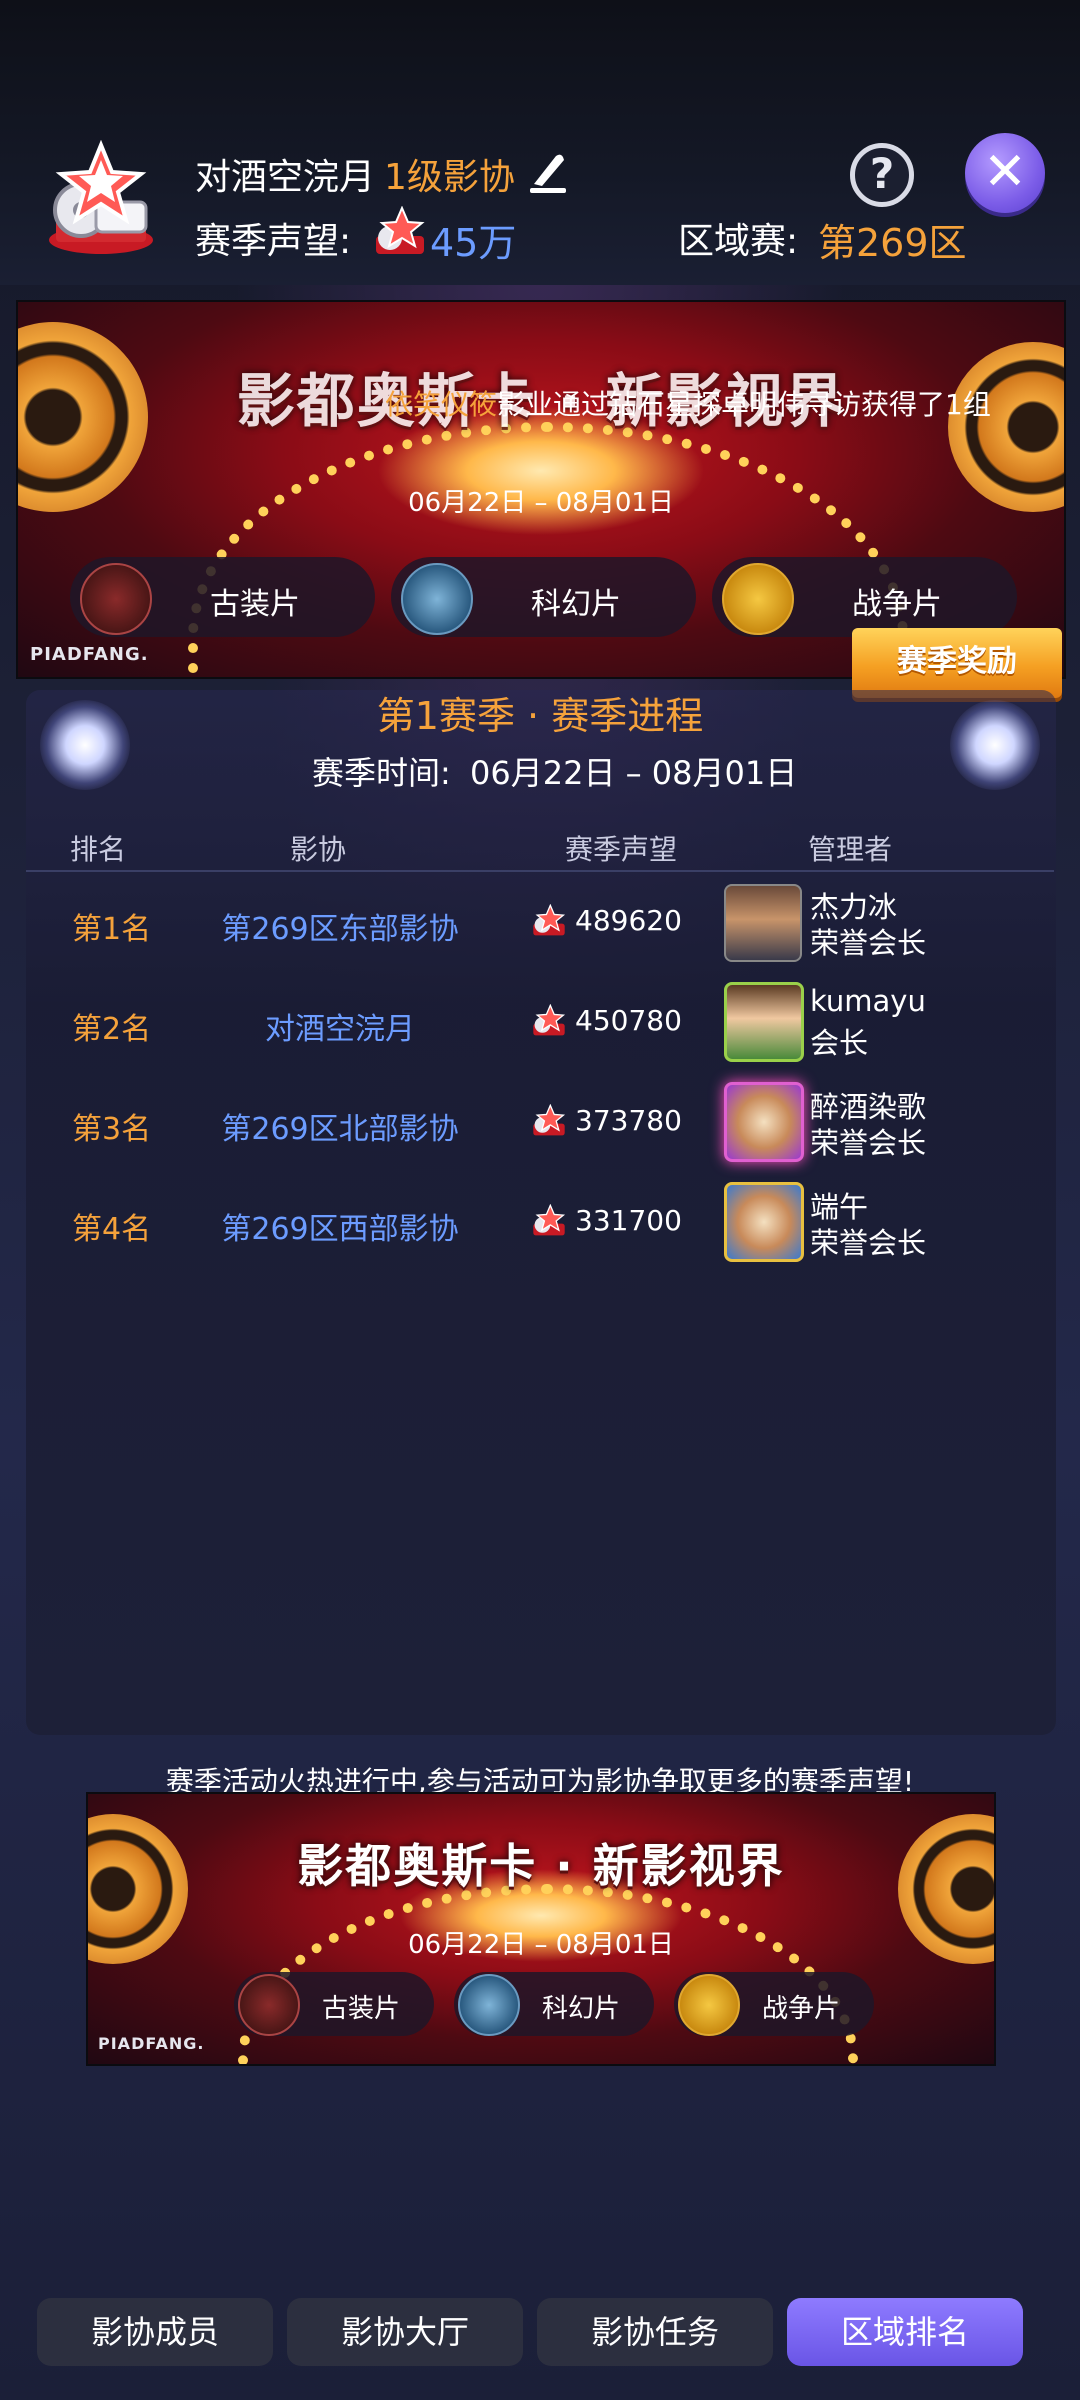 Image resolution: width=1080 pixels, height=2400 pixels. I want to click on help-button: ?, so click(882, 175).